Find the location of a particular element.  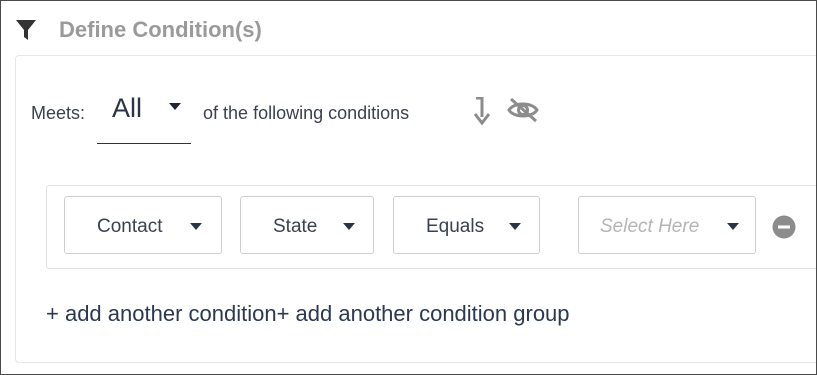

value-dropdown: Select Here is located at coordinates (667, 225).